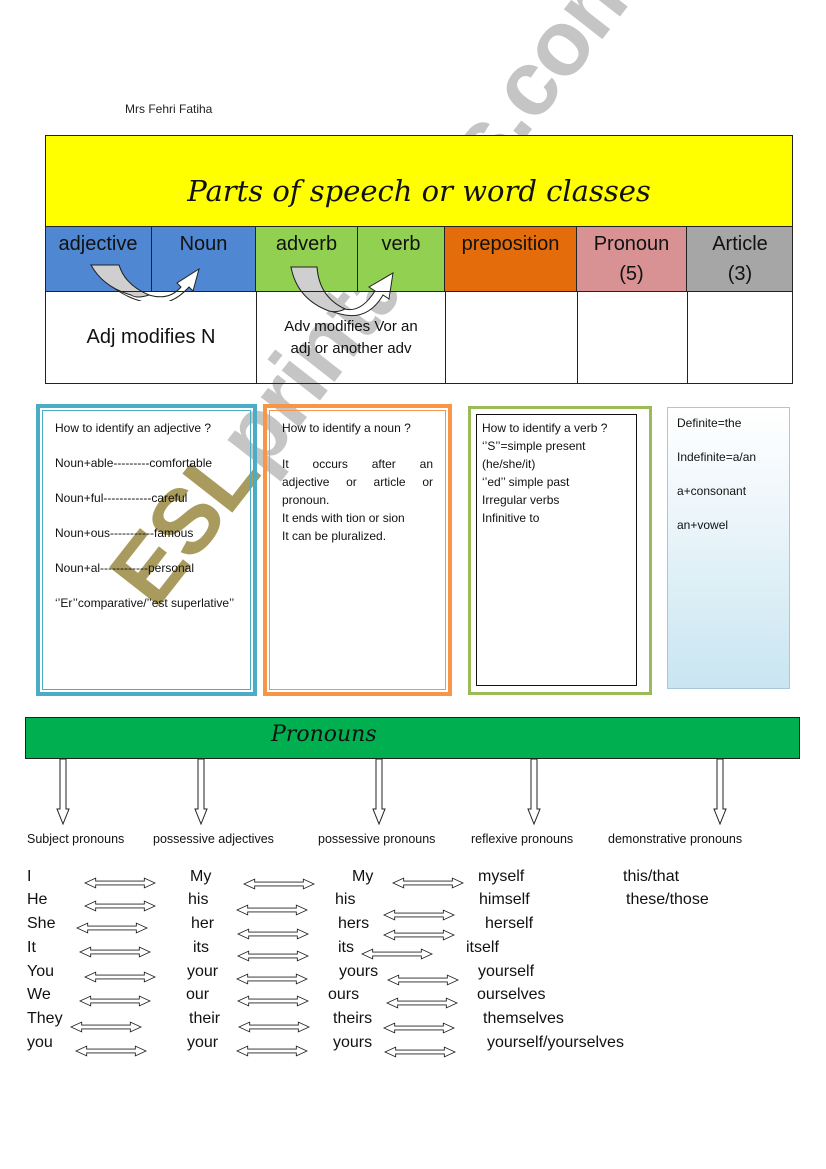 This screenshot has width=826, height=1169. I want to click on pronoun-demonstrative: this/that, so click(651, 876).